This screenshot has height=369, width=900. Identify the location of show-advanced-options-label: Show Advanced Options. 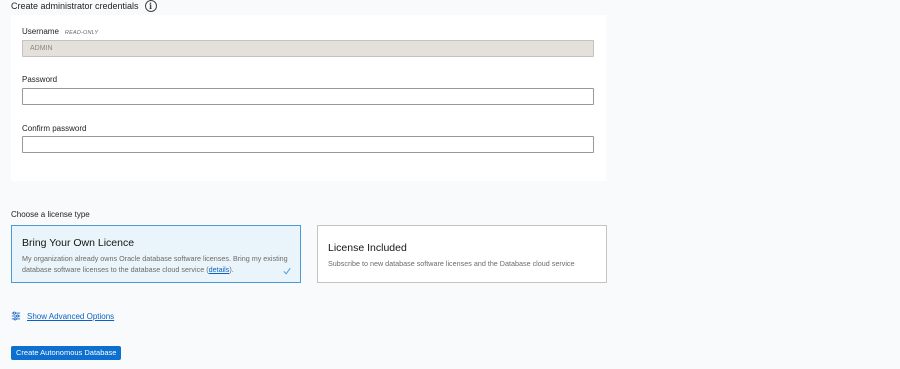
(71, 316).